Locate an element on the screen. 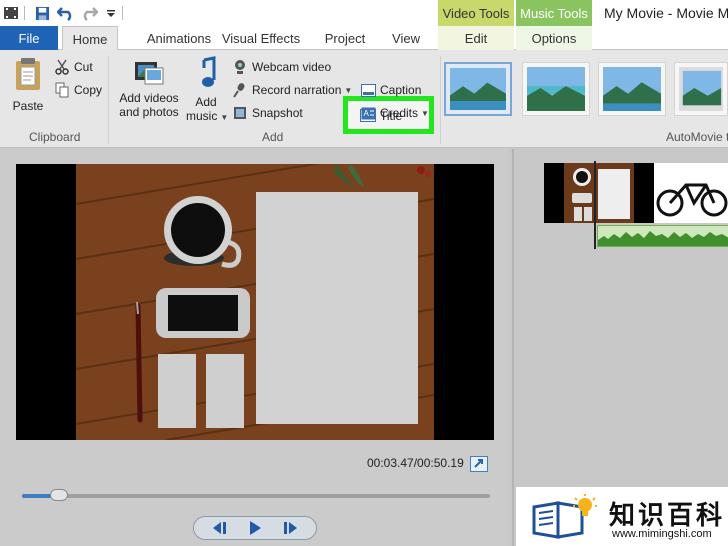 This screenshot has height=546, width=728. webcam-video-label: Webcam video is located at coordinates (292, 67).